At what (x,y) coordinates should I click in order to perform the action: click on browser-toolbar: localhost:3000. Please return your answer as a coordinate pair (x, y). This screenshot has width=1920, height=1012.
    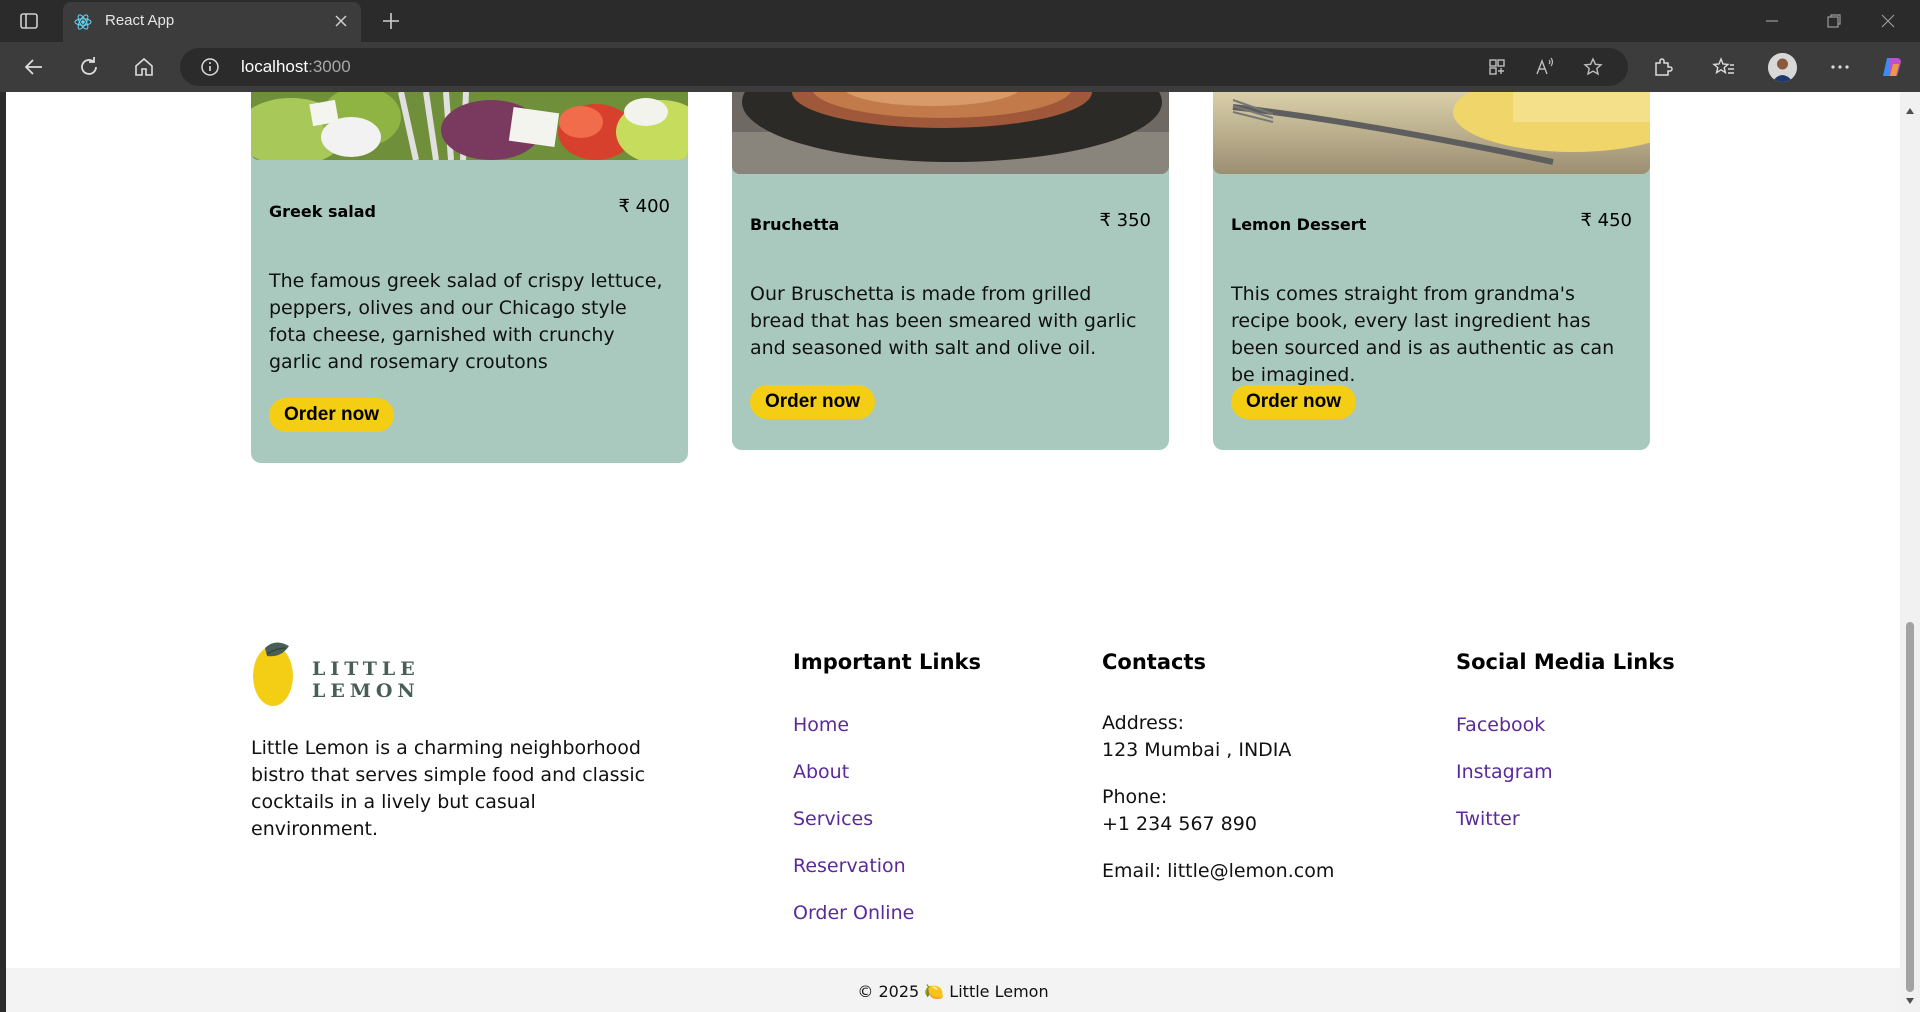
    Looking at the image, I should click on (960, 67).